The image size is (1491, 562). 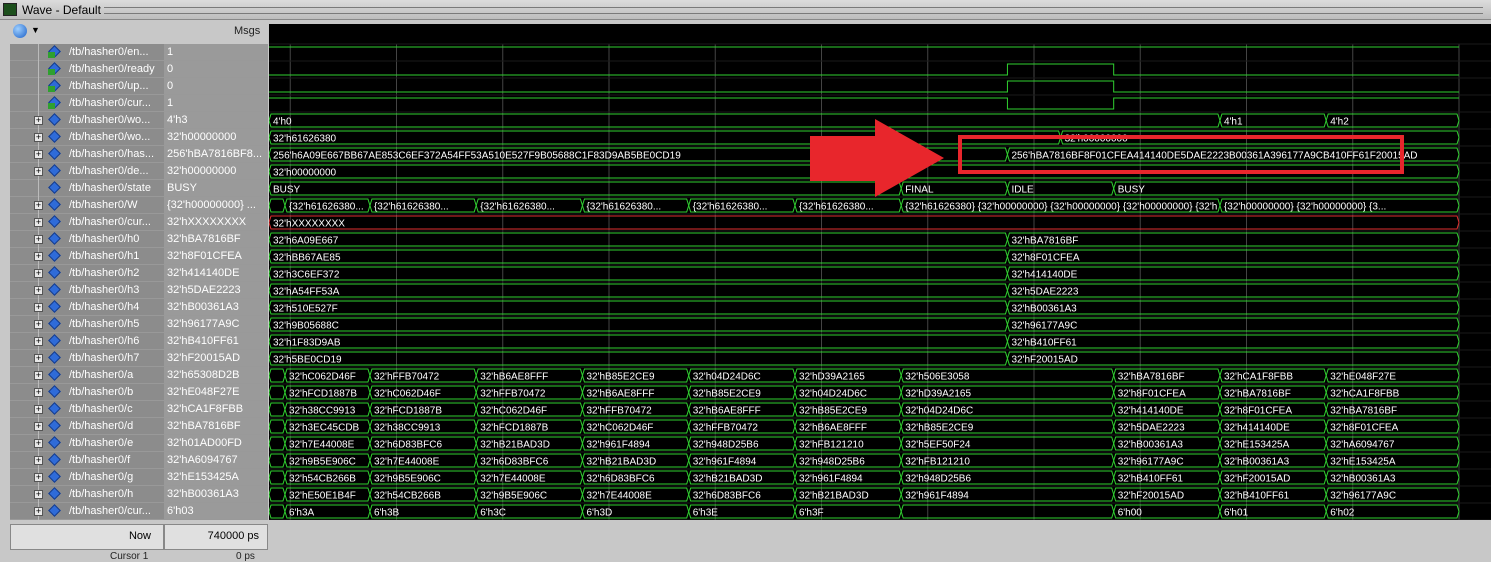 I want to click on bus-value-label: 32'h38CC9913, so click(x=407, y=428).